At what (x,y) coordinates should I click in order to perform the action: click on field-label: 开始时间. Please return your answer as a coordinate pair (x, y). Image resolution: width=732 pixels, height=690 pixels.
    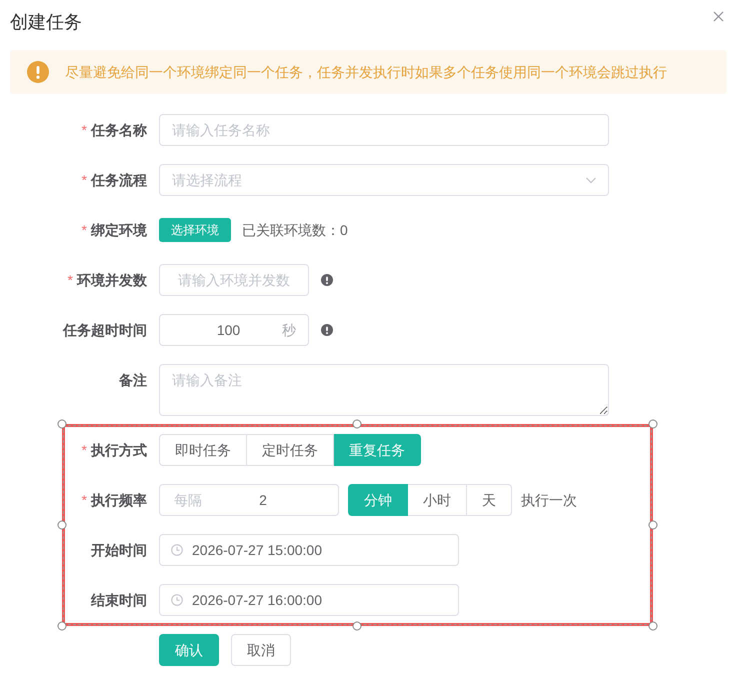
    Looking at the image, I should click on (119, 550).